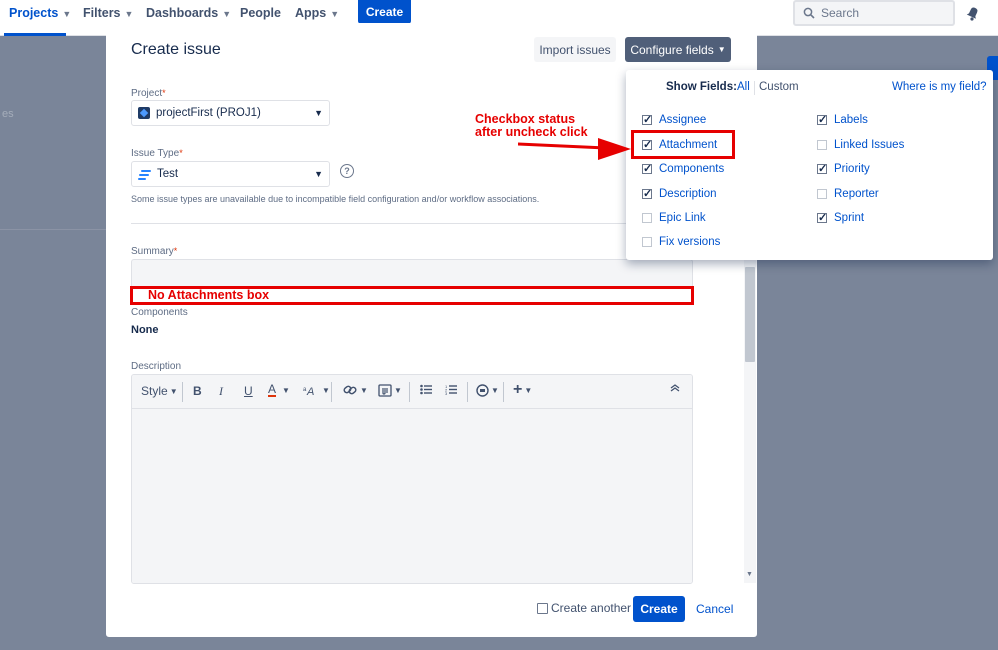  I want to click on create-another-checkbox: Create another, so click(584, 608).